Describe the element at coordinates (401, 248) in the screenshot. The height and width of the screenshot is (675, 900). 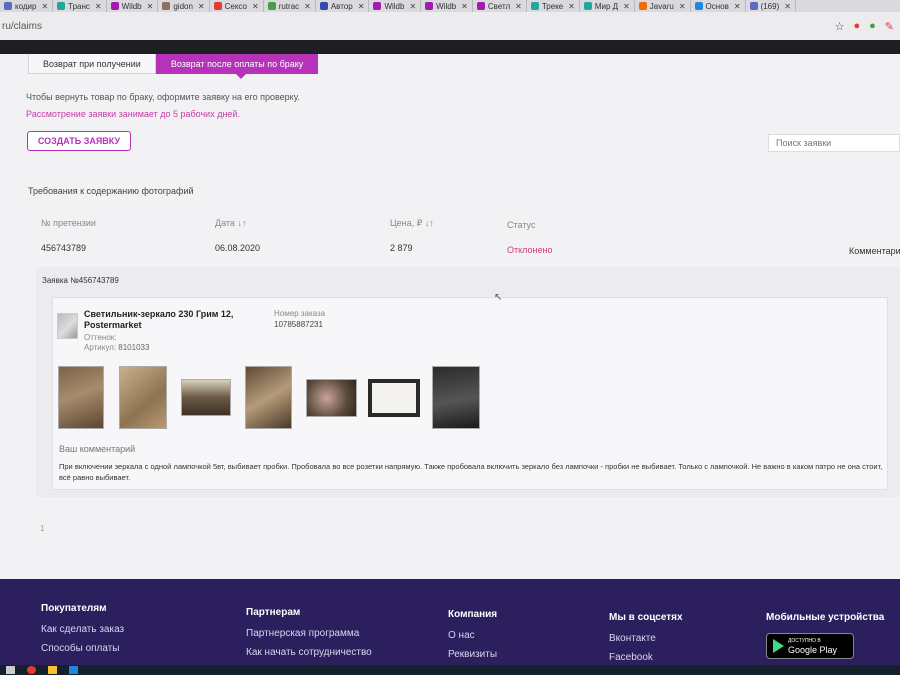
I see `row-price: 2 879` at that location.